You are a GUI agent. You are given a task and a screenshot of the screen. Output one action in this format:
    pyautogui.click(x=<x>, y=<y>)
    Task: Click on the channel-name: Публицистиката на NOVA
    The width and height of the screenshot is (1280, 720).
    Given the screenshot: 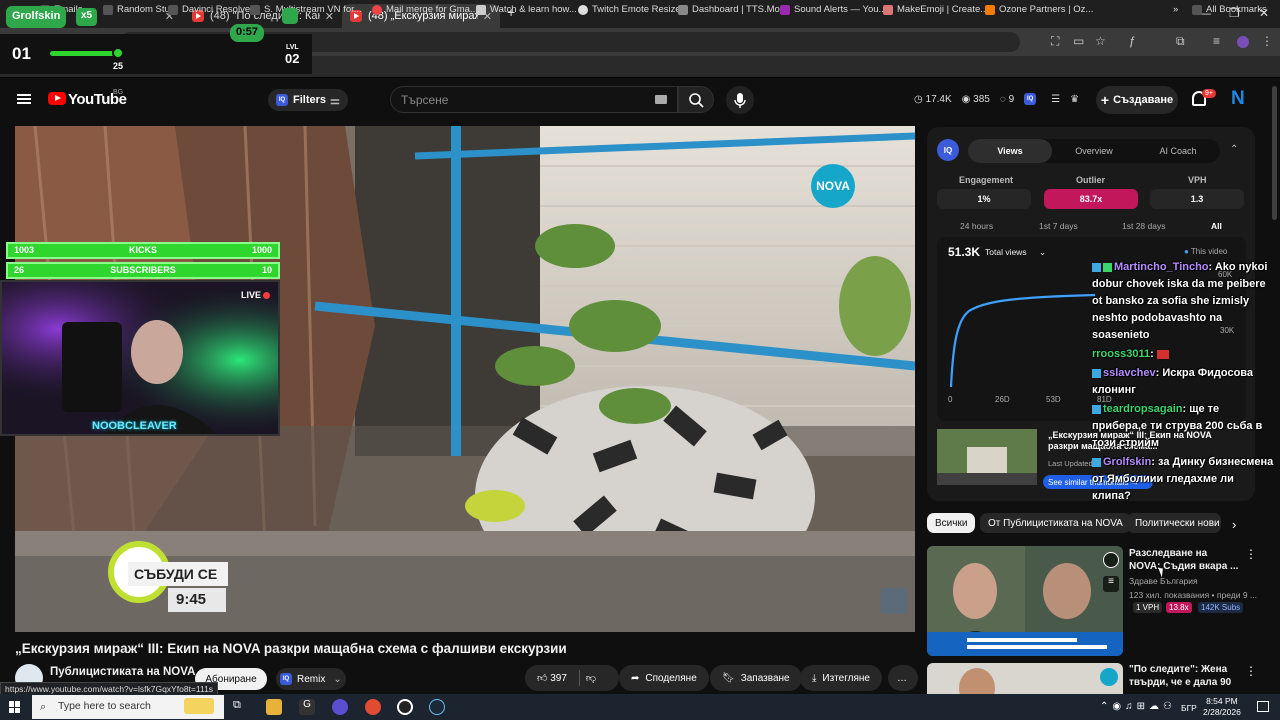 What is the action you would take?
    pyautogui.click(x=122, y=672)
    